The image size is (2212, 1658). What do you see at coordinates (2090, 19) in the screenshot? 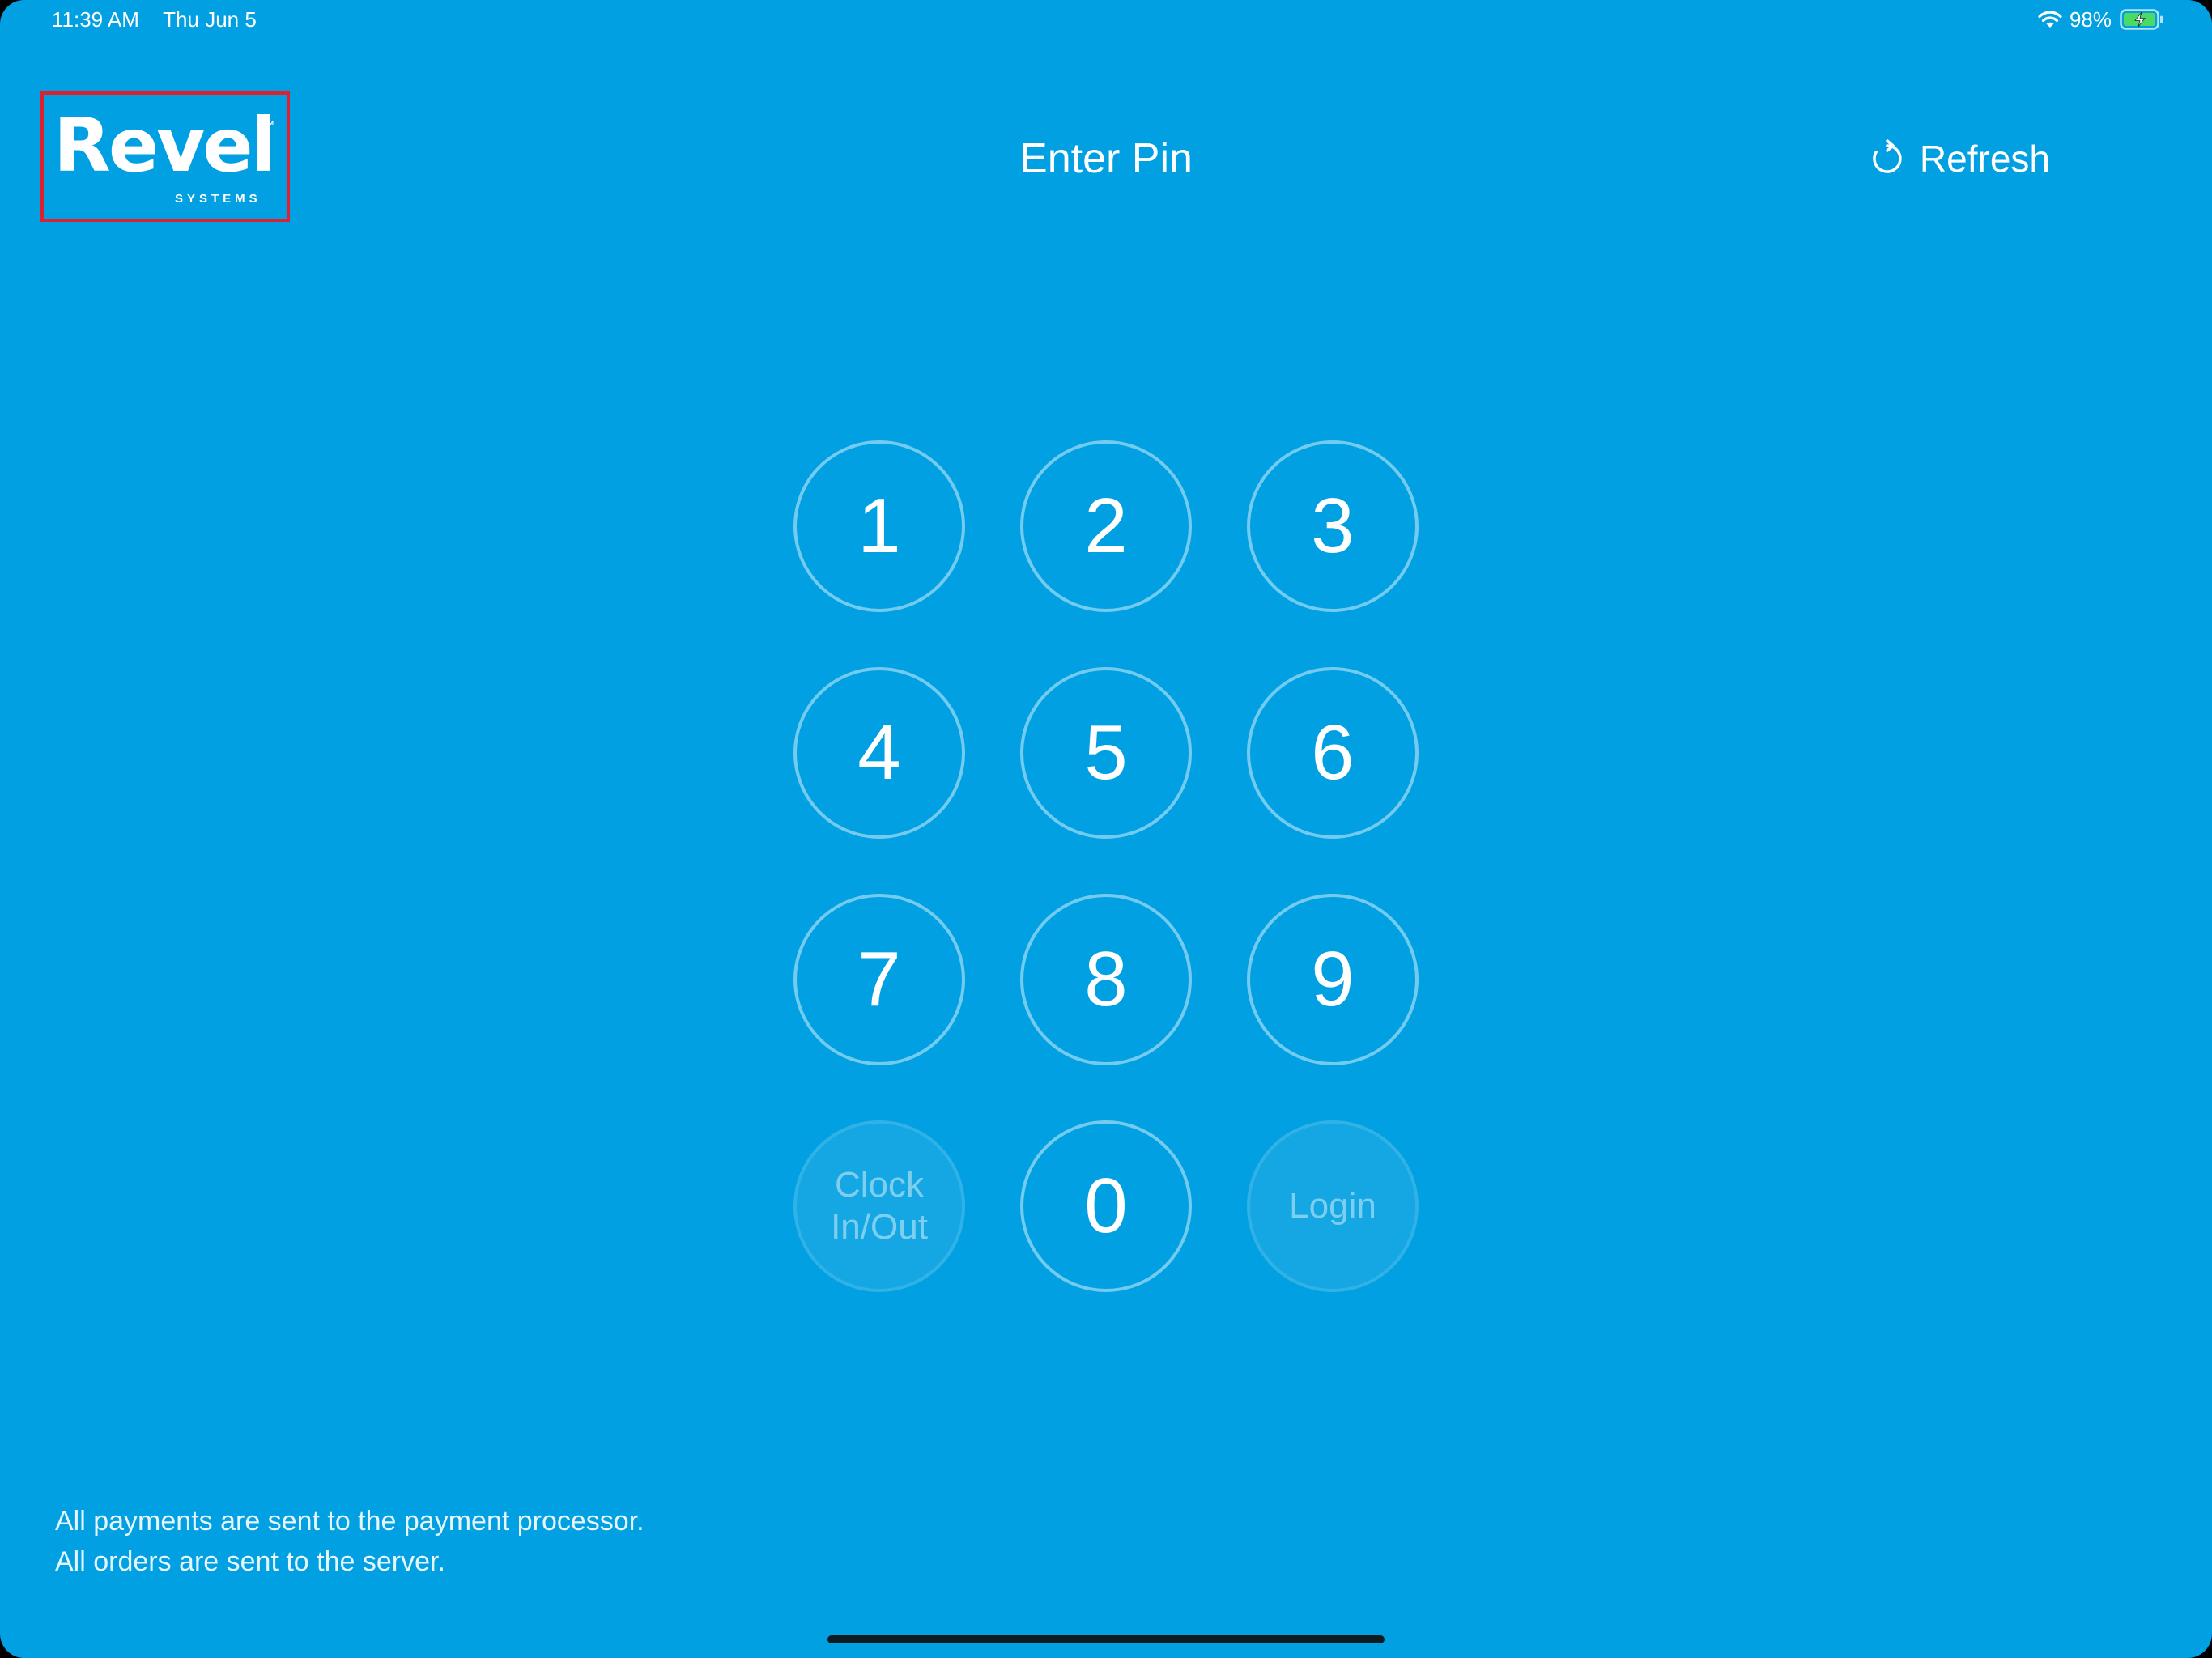
I see `battery-percent: 98%` at bounding box center [2090, 19].